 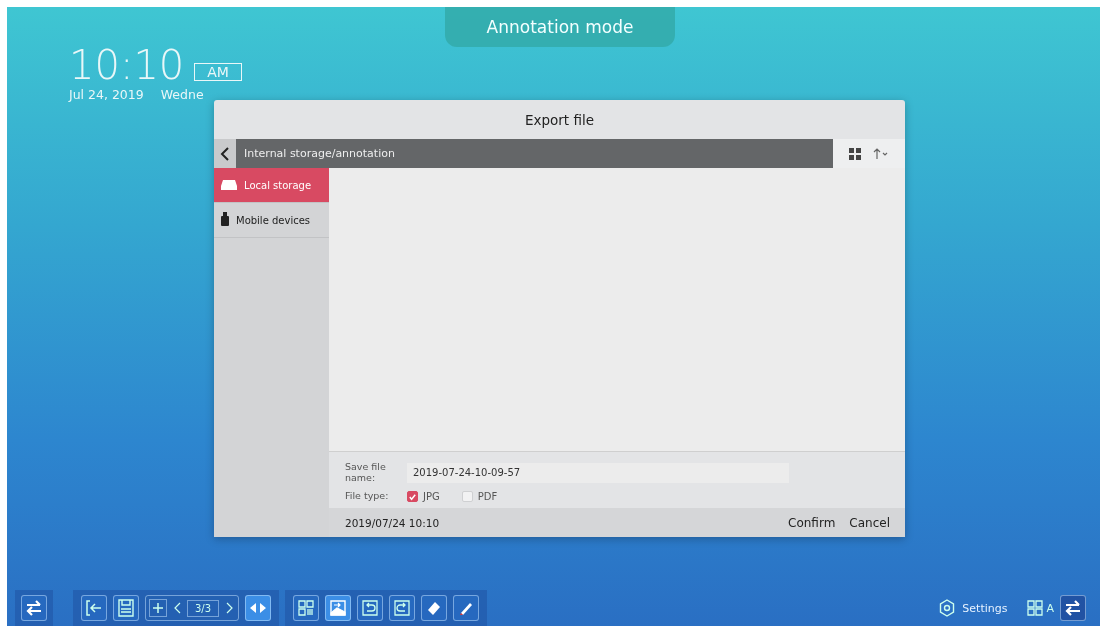 I want to click on dialog-button: Cancel, so click(x=869, y=522).